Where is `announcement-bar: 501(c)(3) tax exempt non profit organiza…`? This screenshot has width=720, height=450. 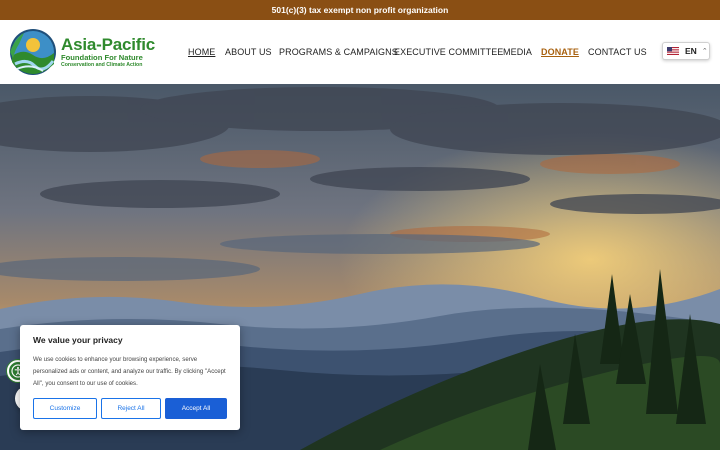 announcement-bar: 501(c)(3) tax exempt non profit organiza… is located at coordinates (360, 10).